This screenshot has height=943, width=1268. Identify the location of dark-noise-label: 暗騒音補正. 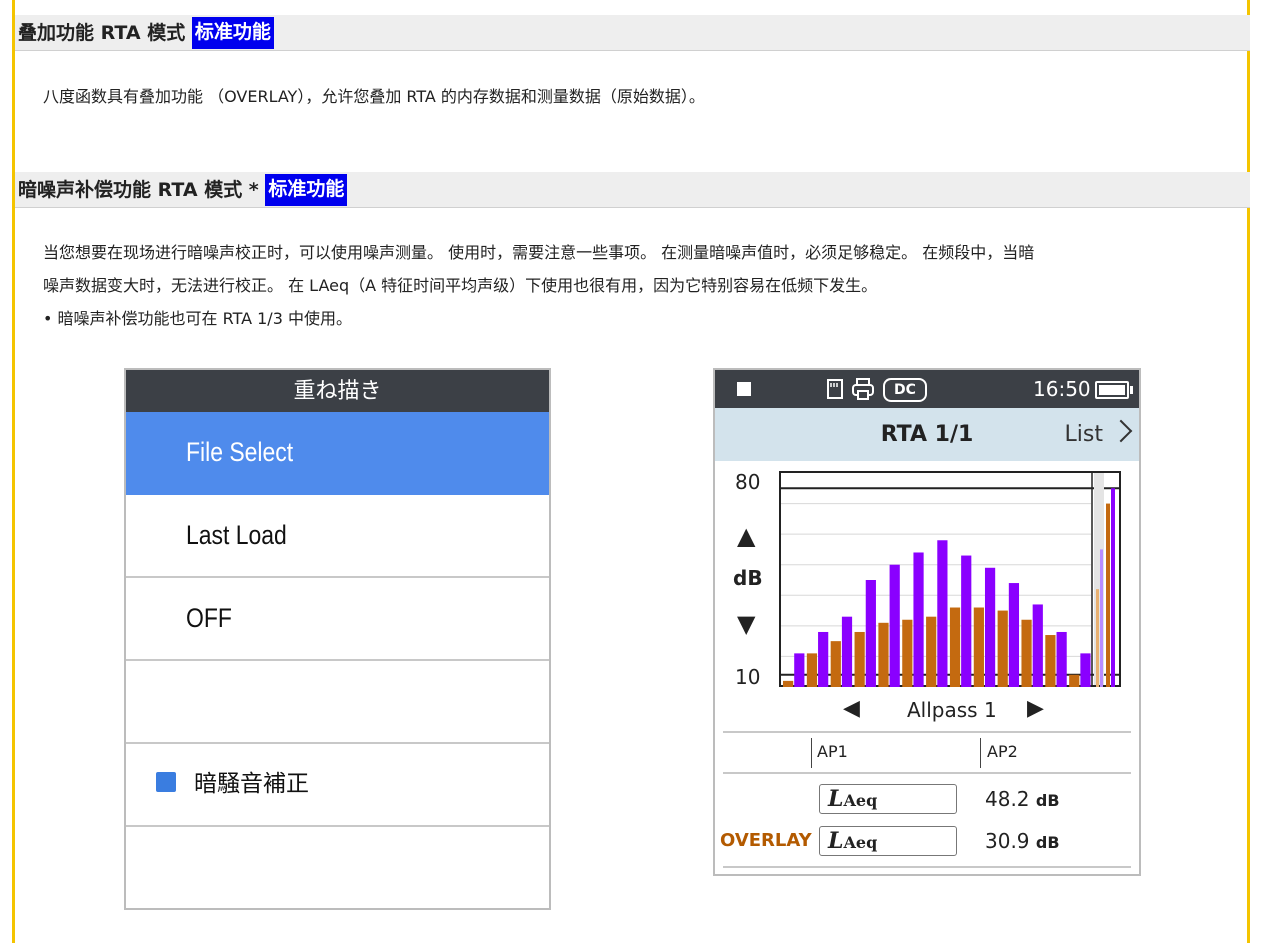
(251, 784).